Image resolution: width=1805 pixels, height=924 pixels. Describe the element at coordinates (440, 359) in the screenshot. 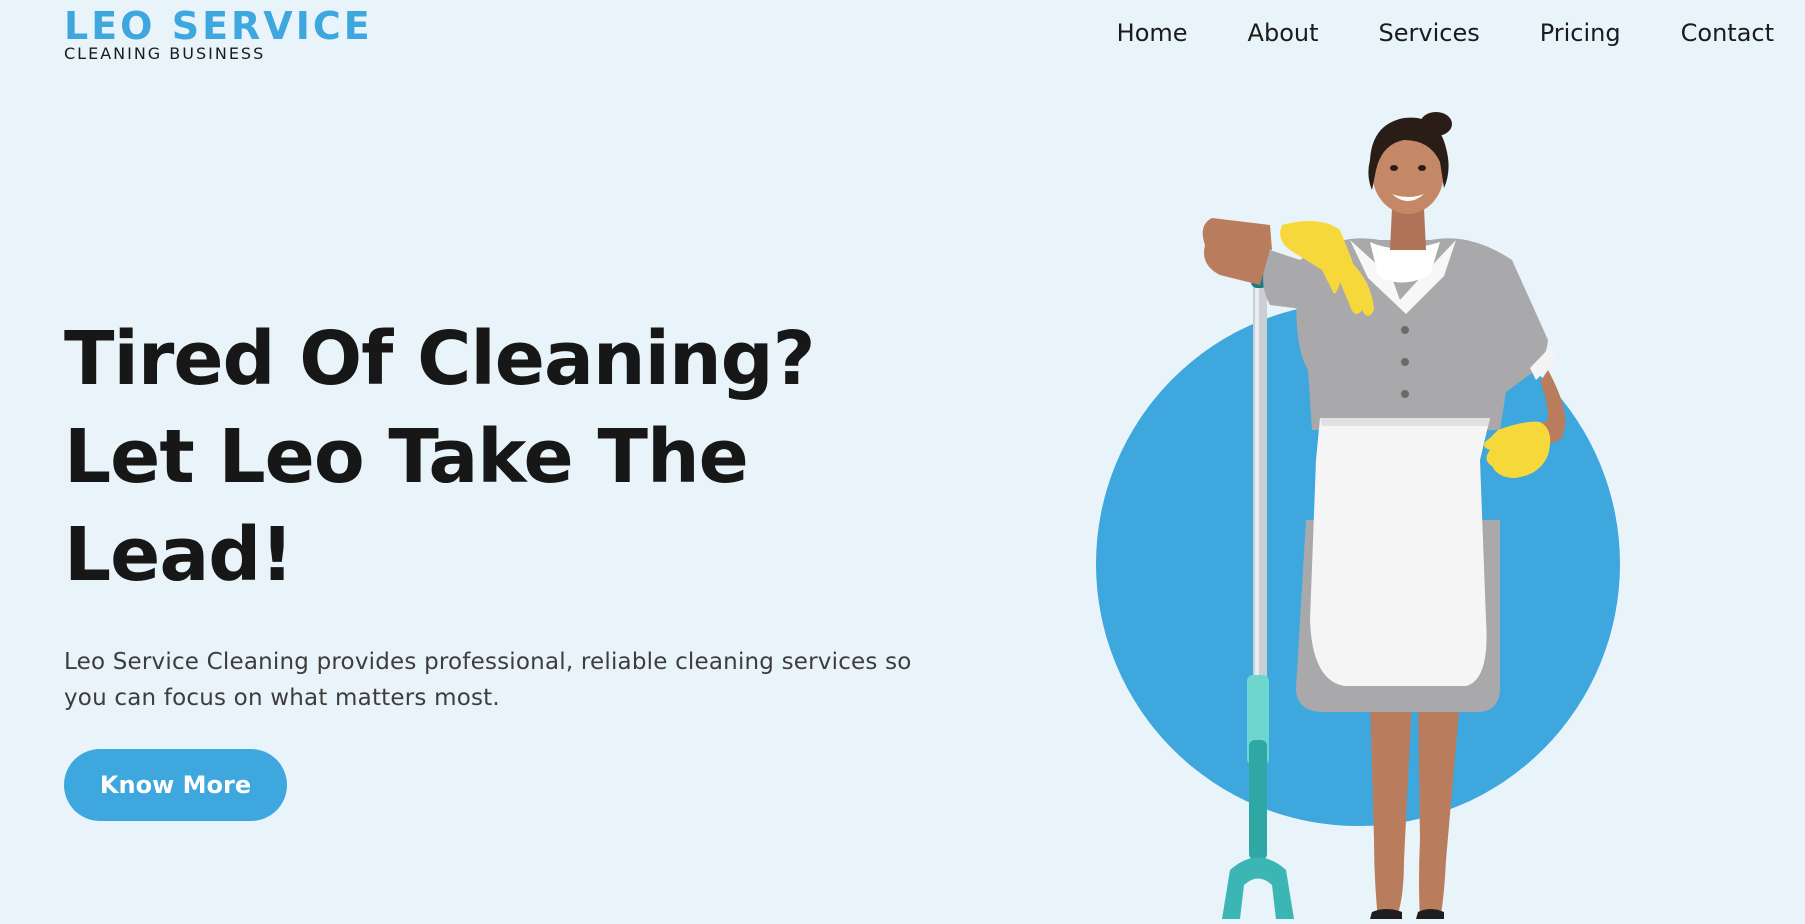

I see `hero-headline-line-1: Tired Of Cleaning?` at that location.